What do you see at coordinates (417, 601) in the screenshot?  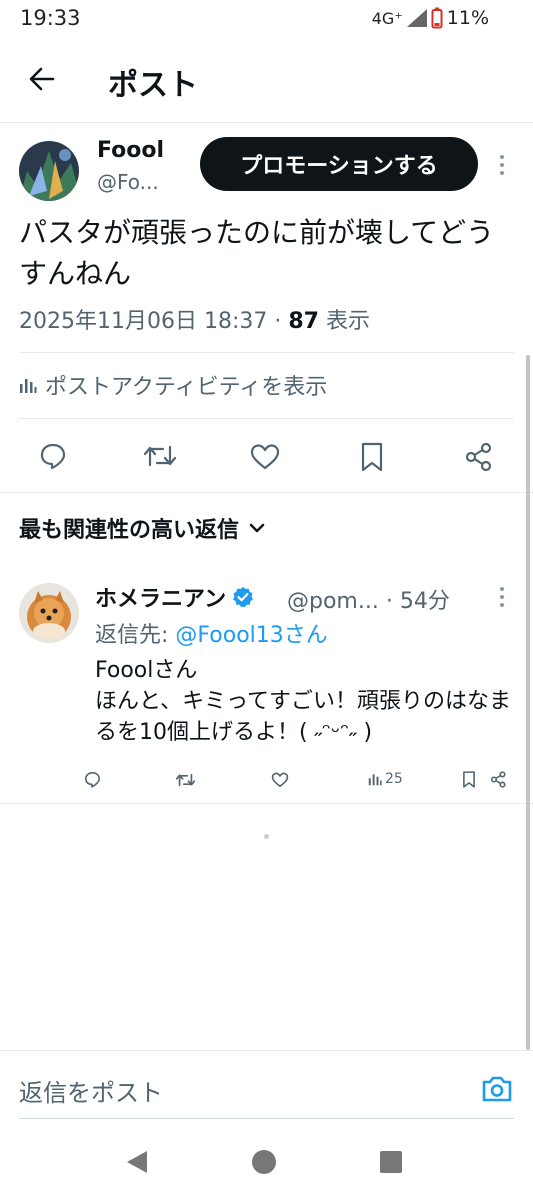 I see `reply-time: · 54分` at bounding box center [417, 601].